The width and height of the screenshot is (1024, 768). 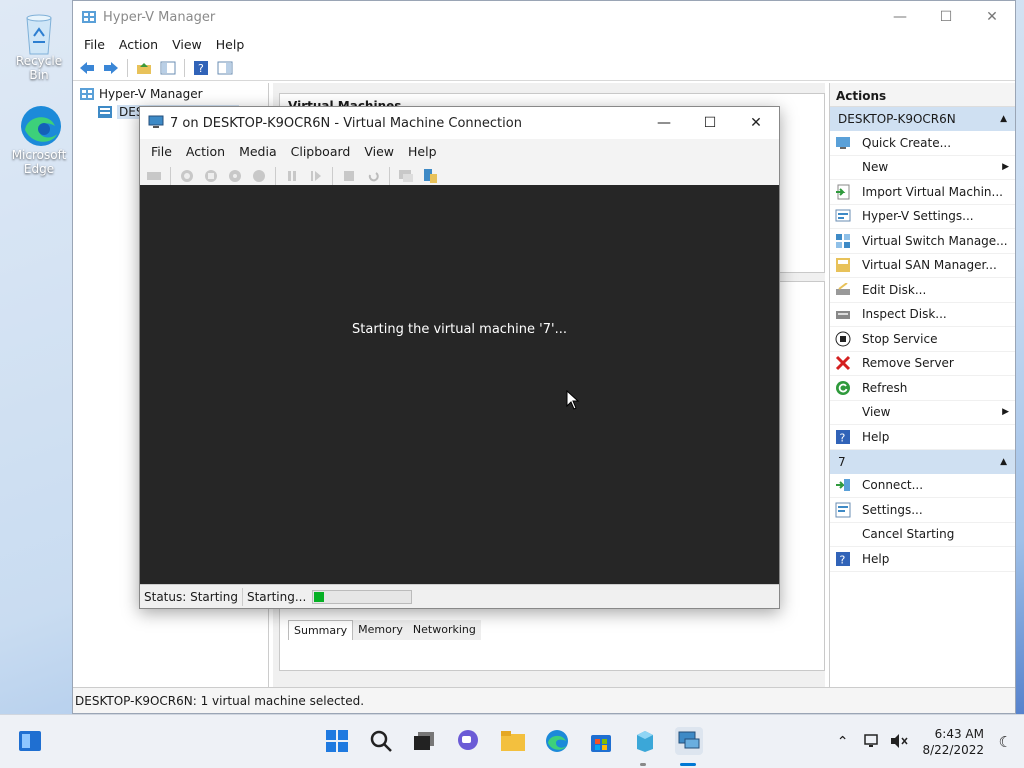 I want to click on edge-taskbar-icon, so click(x=557, y=741).